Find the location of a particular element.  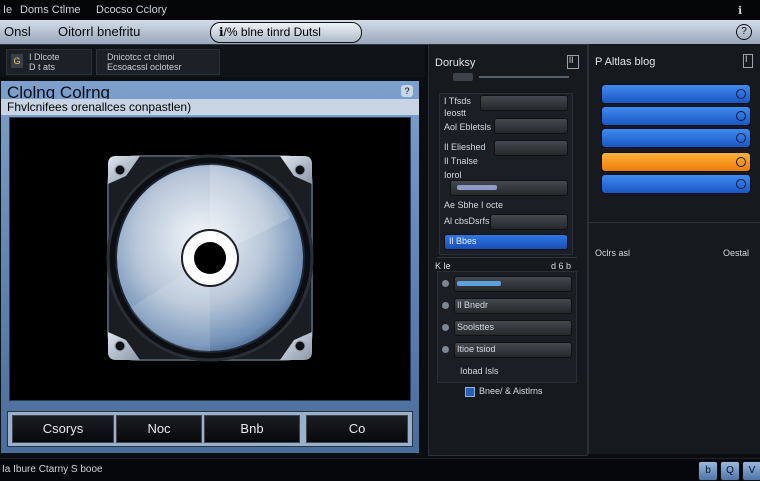

swatch-footer-left: Oclrs asl is located at coordinates (613, 253).